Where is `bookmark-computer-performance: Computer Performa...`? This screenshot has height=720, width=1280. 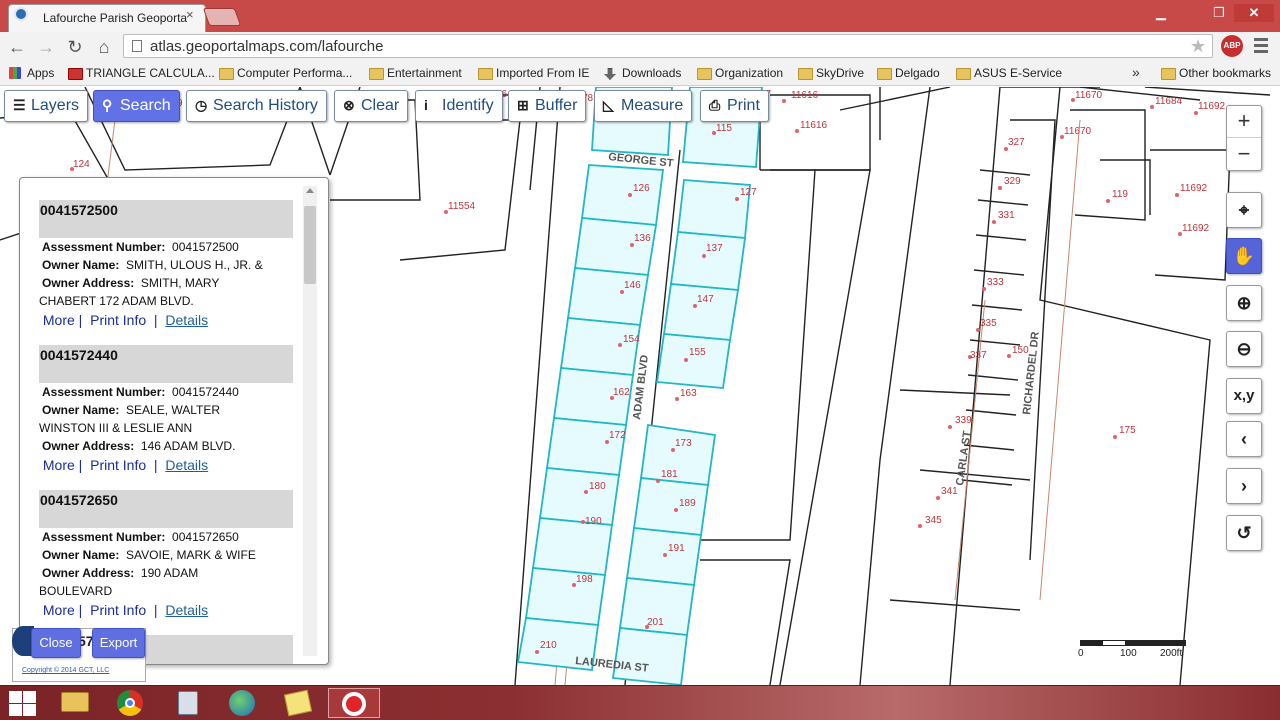
bookmark-computer-performance: Computer Performa... is located at coordinates (285, 73).